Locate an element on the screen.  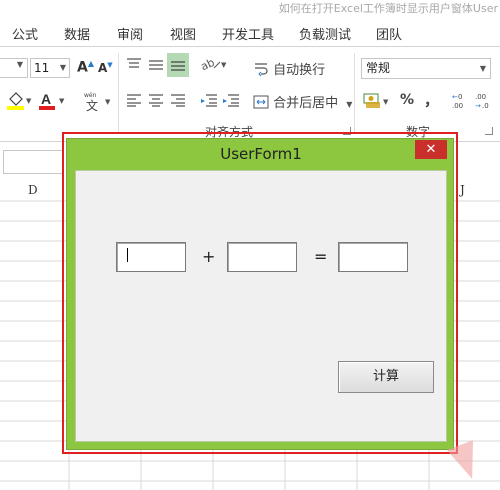
increase-decimal-icon: ← 0.00 is located at coordinates (462, 103).